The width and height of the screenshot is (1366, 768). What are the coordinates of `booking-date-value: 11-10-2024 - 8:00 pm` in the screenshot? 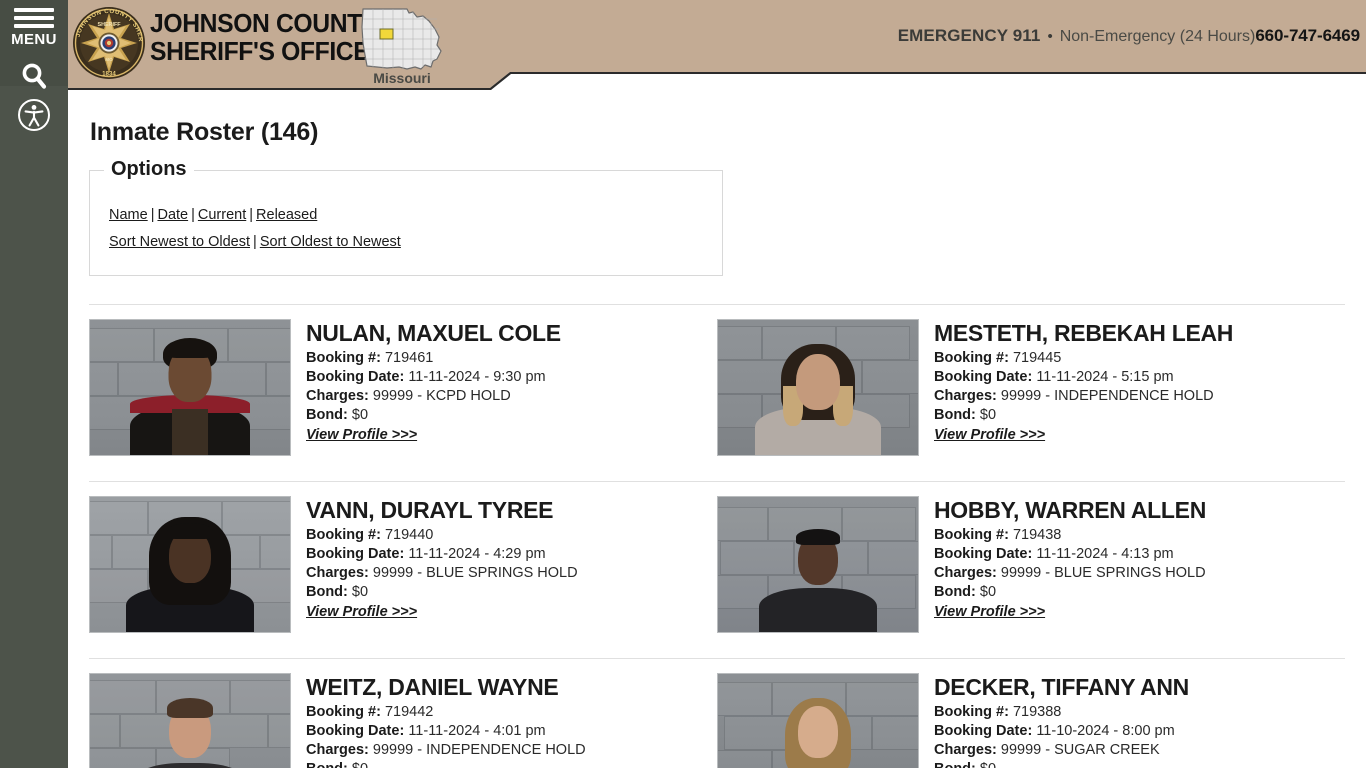 It's located at (1105, 731).